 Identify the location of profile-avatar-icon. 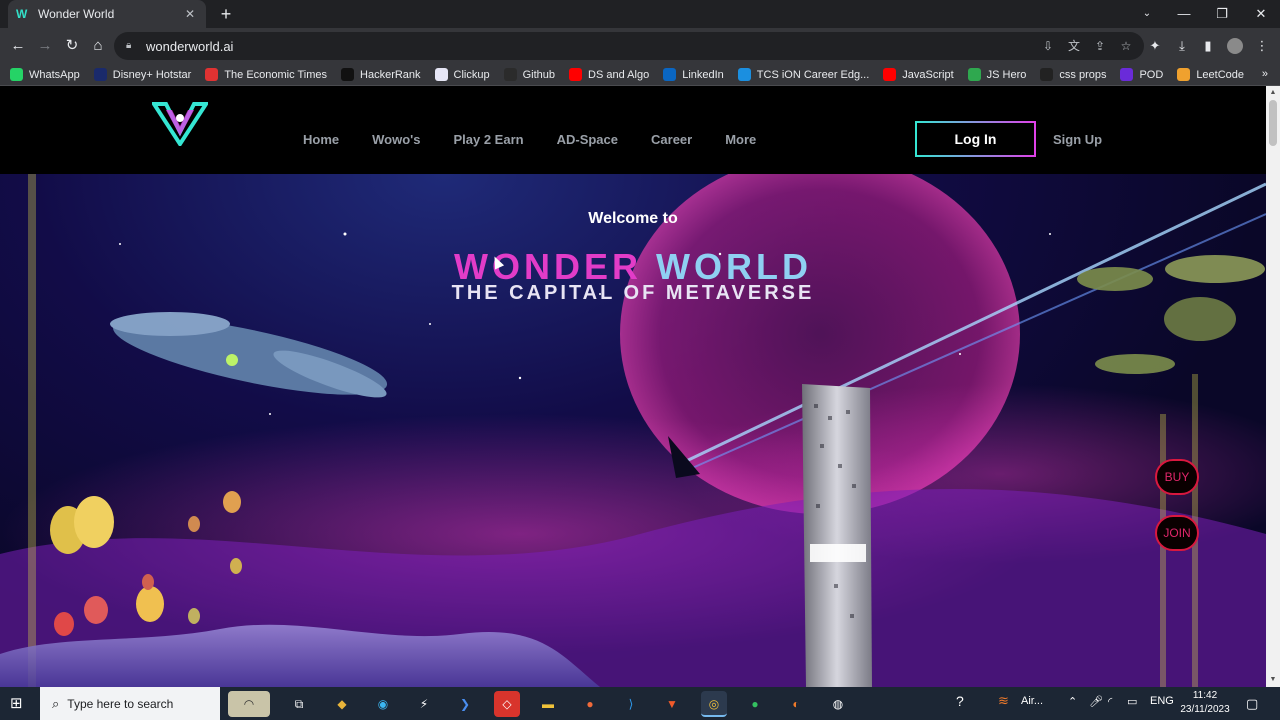
(1235, 46).